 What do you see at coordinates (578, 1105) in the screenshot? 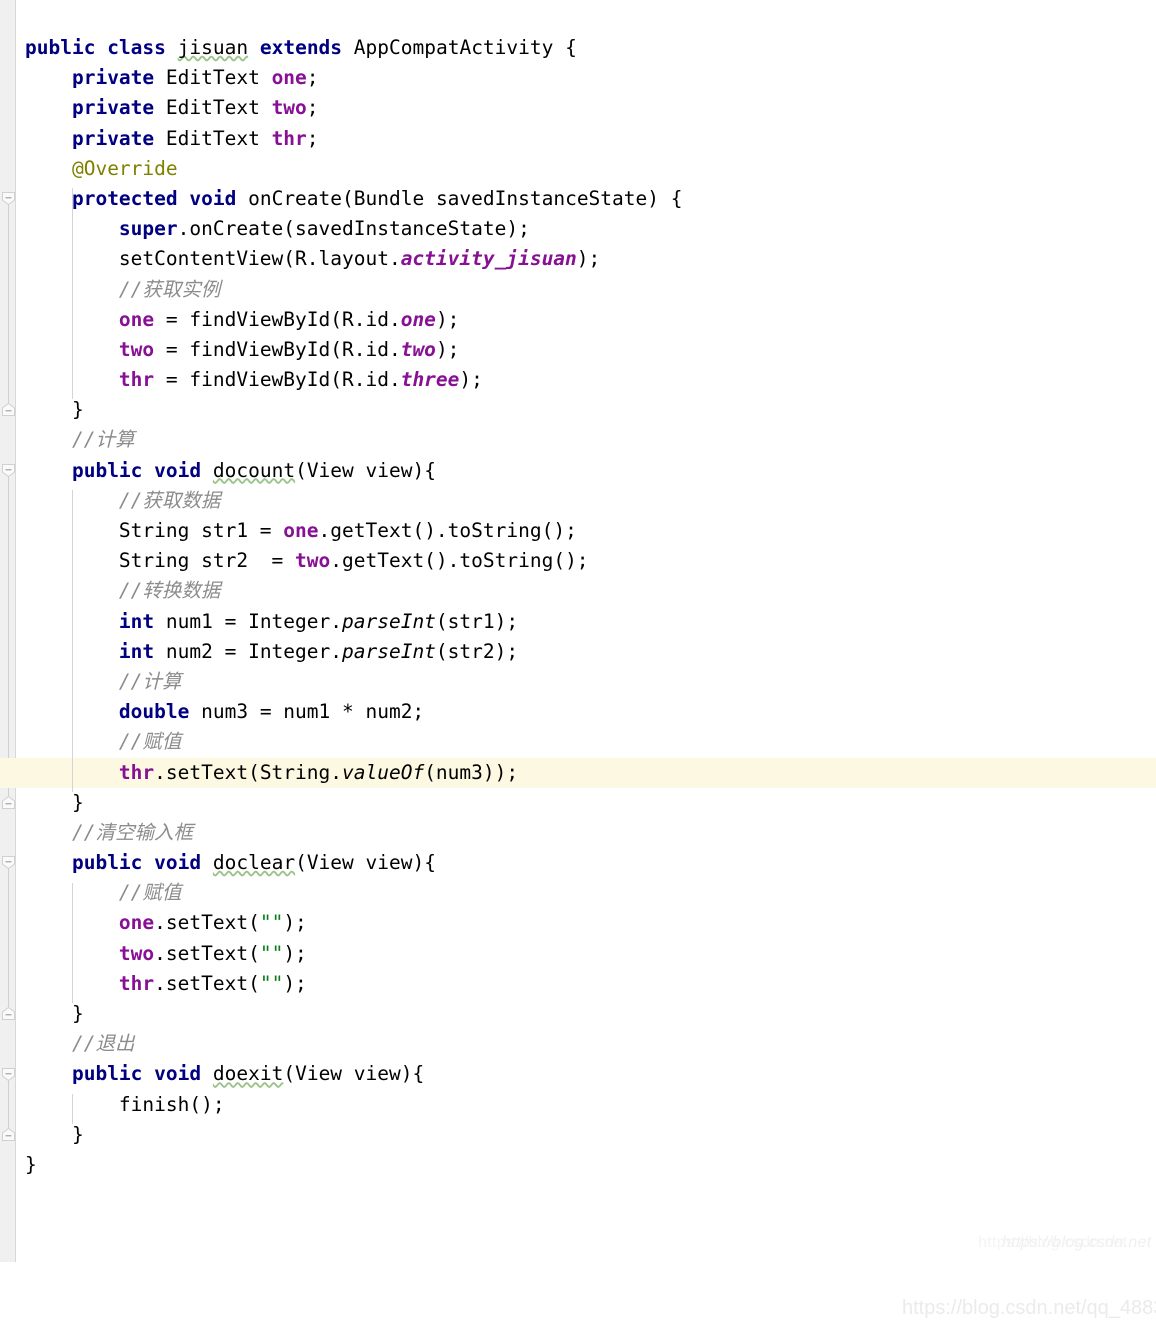
I see `code-line: finish();` at bounding box center [578, 1105].